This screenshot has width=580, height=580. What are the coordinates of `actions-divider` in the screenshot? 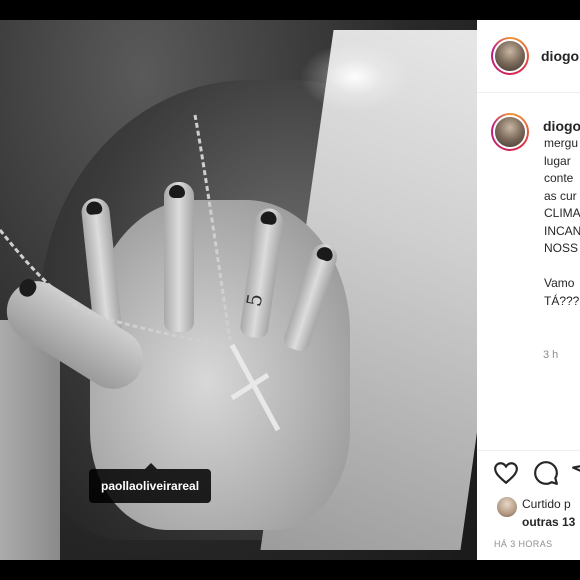 It's located at (528, 451).